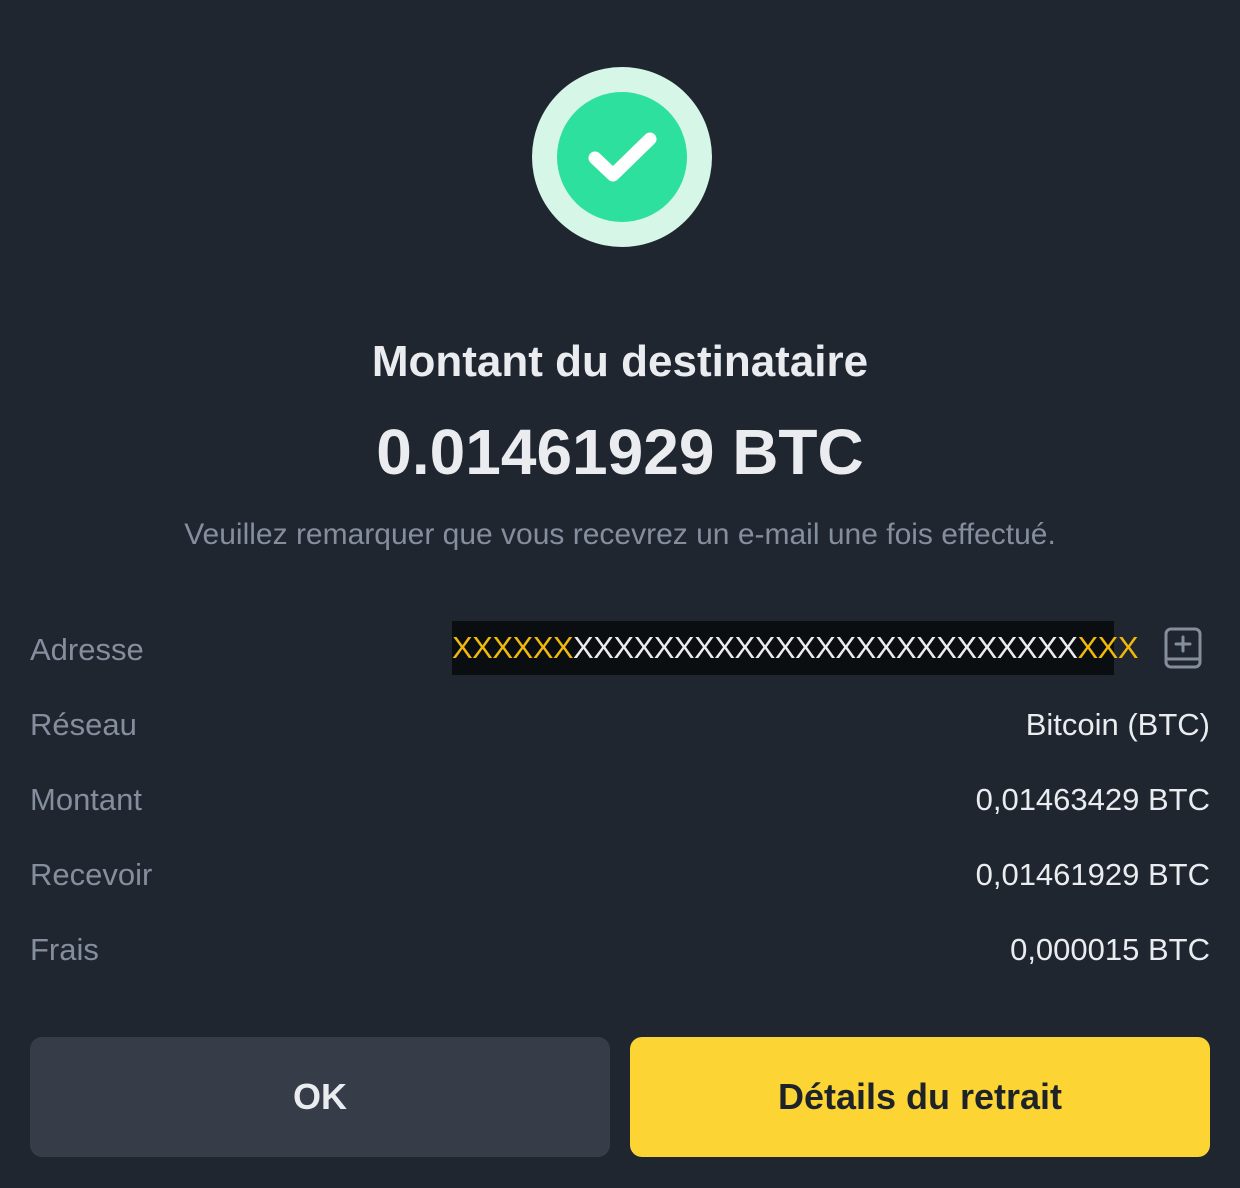  What do you see at coordinates (620, 361) in the screenshot?
I see `page-title: Montant du destinataire` at bounding box center [620, 361].